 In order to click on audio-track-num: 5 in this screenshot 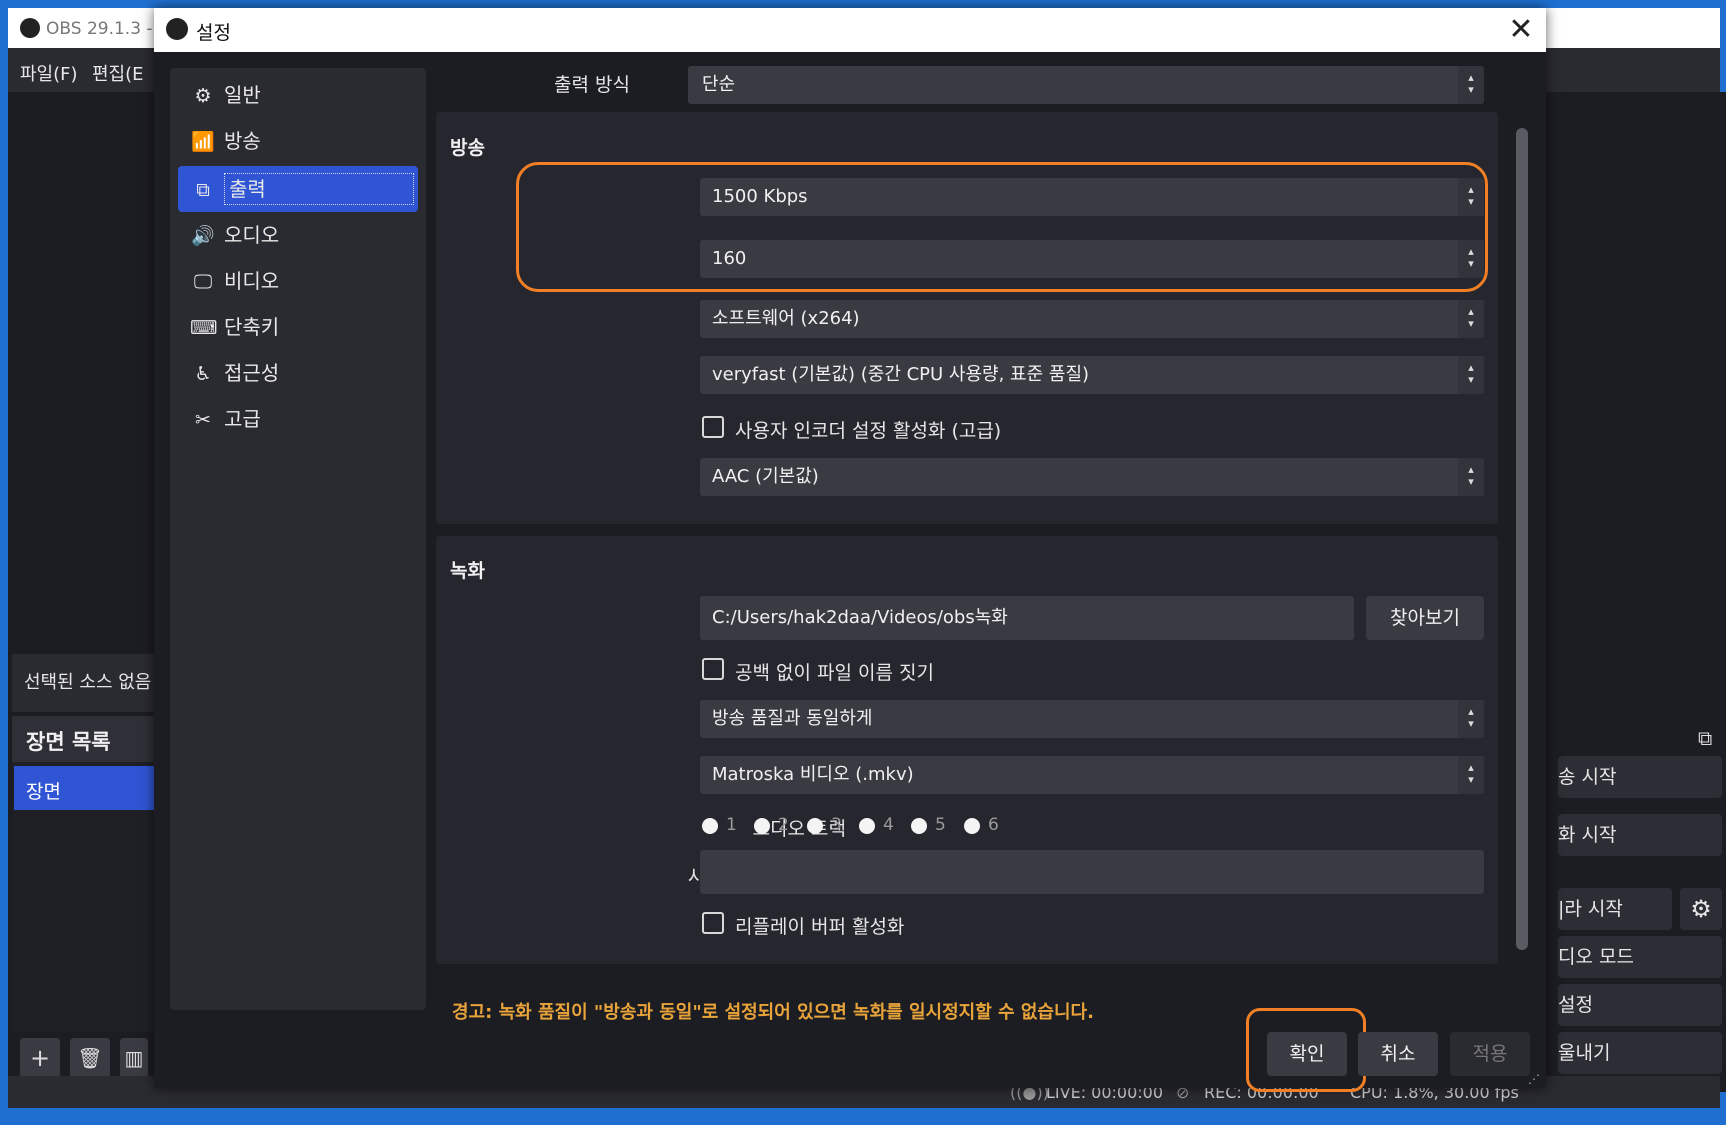, I will do `click(940, 825)`.